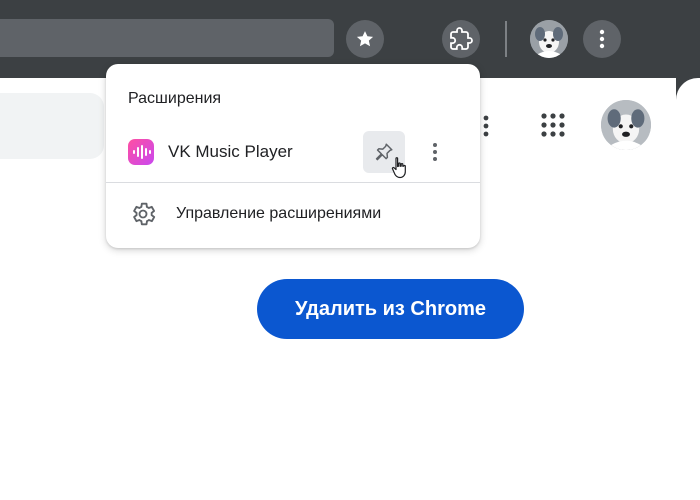 This screenshot has width=700, height=500. I want to click on extension-item: VK Music Player, so click(293, 152).